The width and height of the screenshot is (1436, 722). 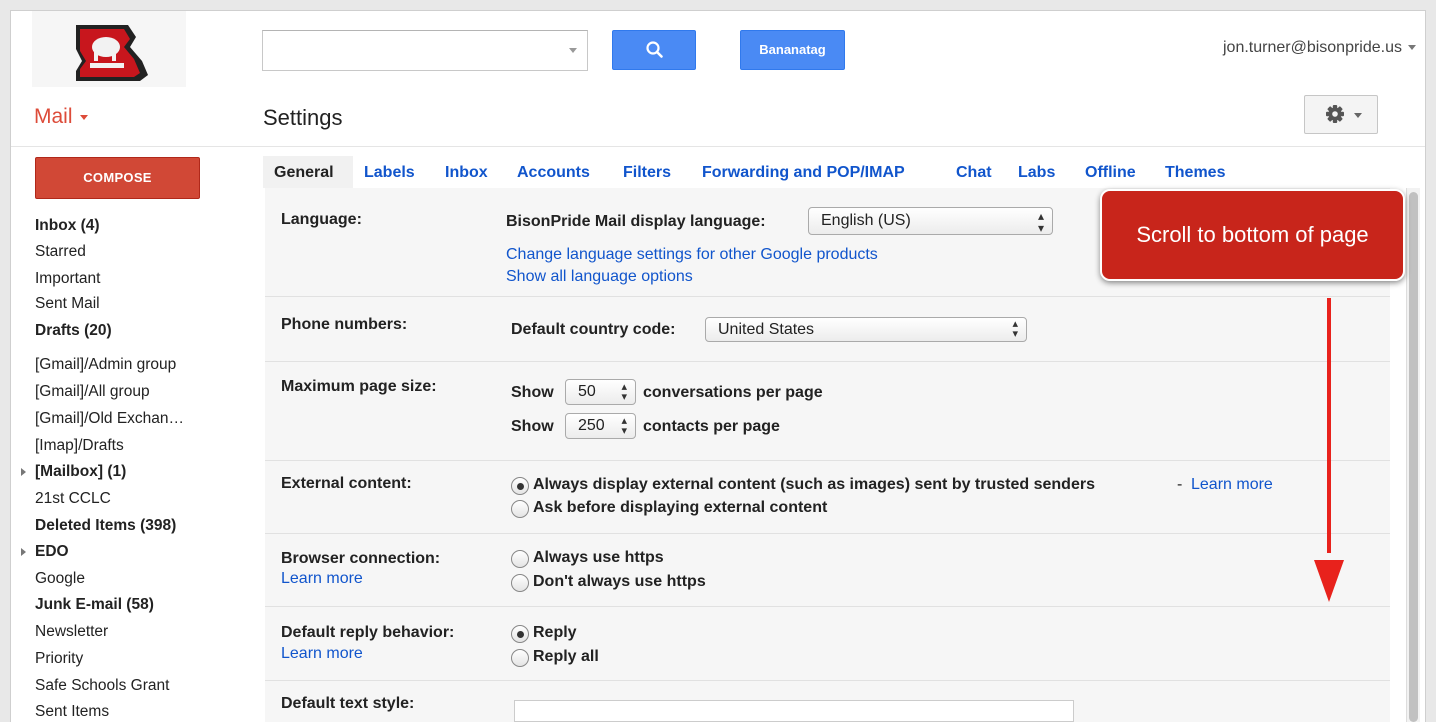 I want to click on sidebar-item-starred: Starred, so click(x=60, y=252).